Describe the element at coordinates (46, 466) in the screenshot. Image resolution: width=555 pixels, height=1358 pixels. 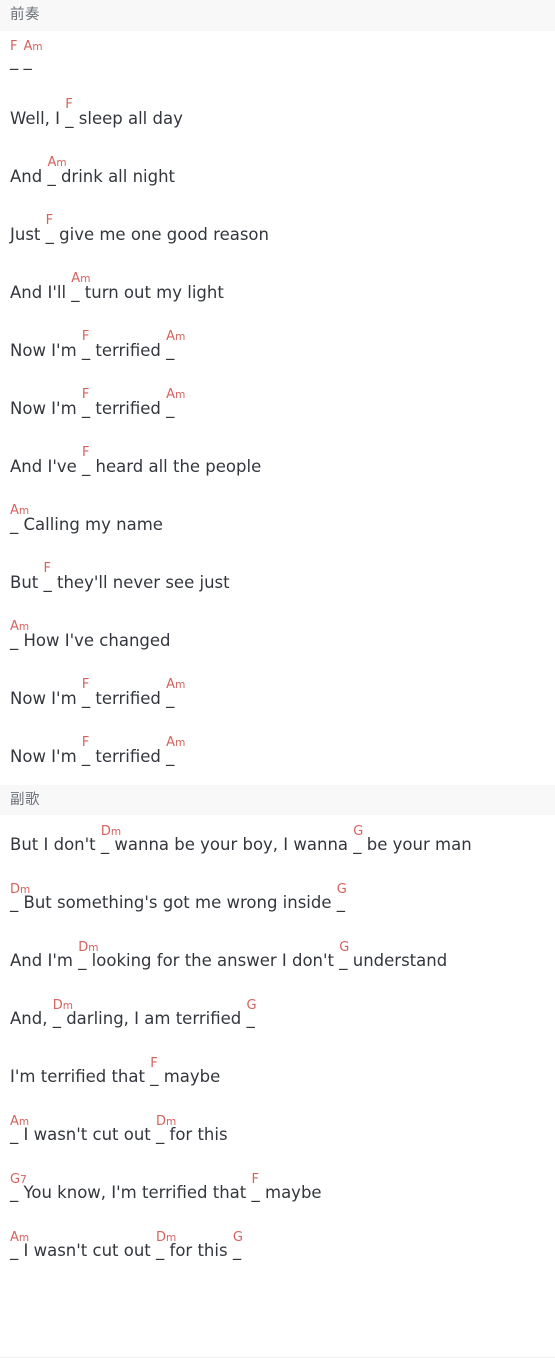
I see `lyric-text: And I've` at that location.